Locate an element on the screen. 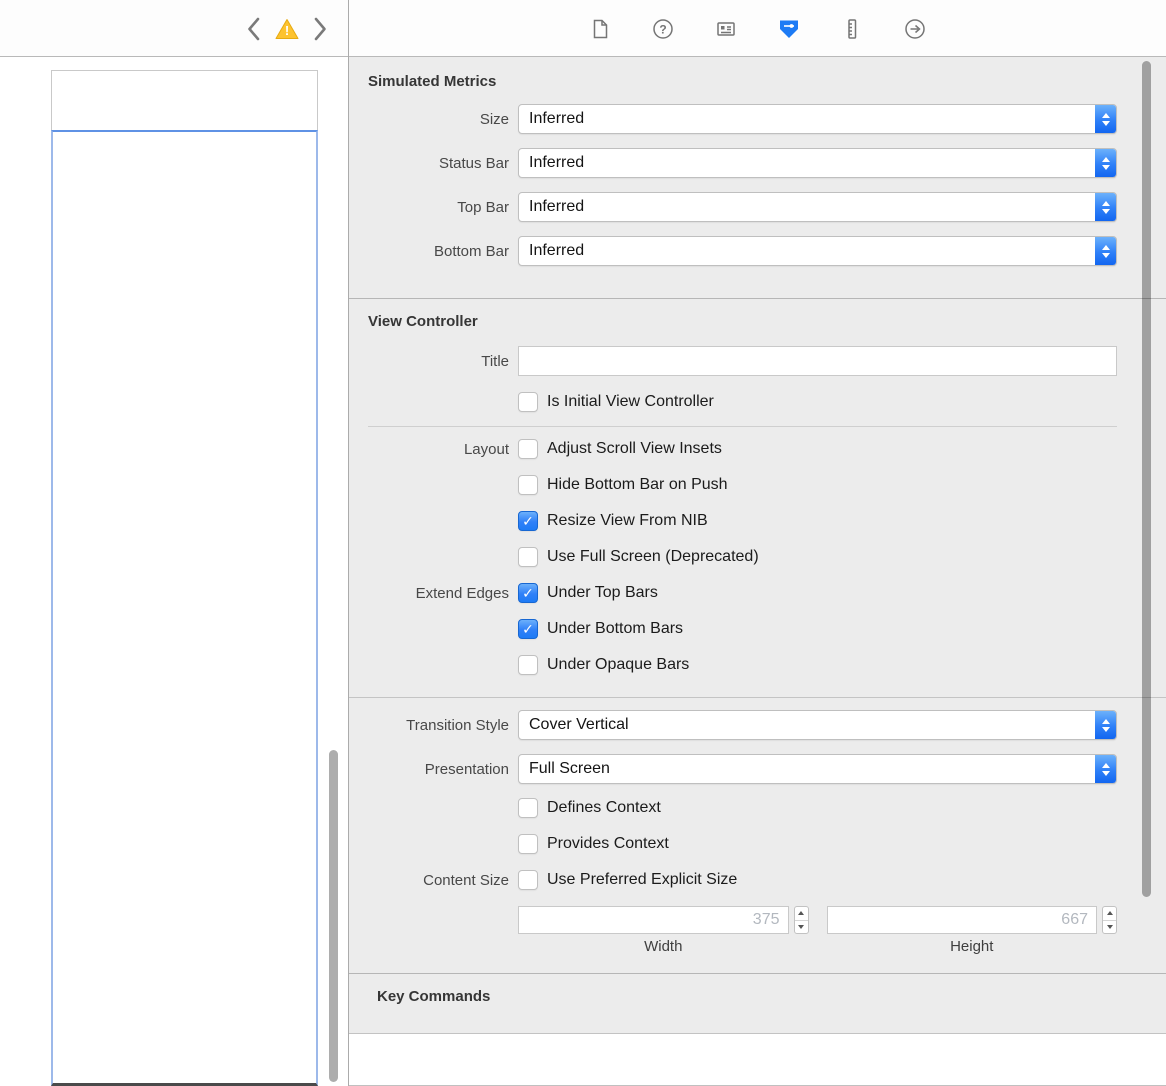 Image resolution: width=1166 pixels, height=1086 pixels. size-popup: Inferred is located at coordinates (817, 119).